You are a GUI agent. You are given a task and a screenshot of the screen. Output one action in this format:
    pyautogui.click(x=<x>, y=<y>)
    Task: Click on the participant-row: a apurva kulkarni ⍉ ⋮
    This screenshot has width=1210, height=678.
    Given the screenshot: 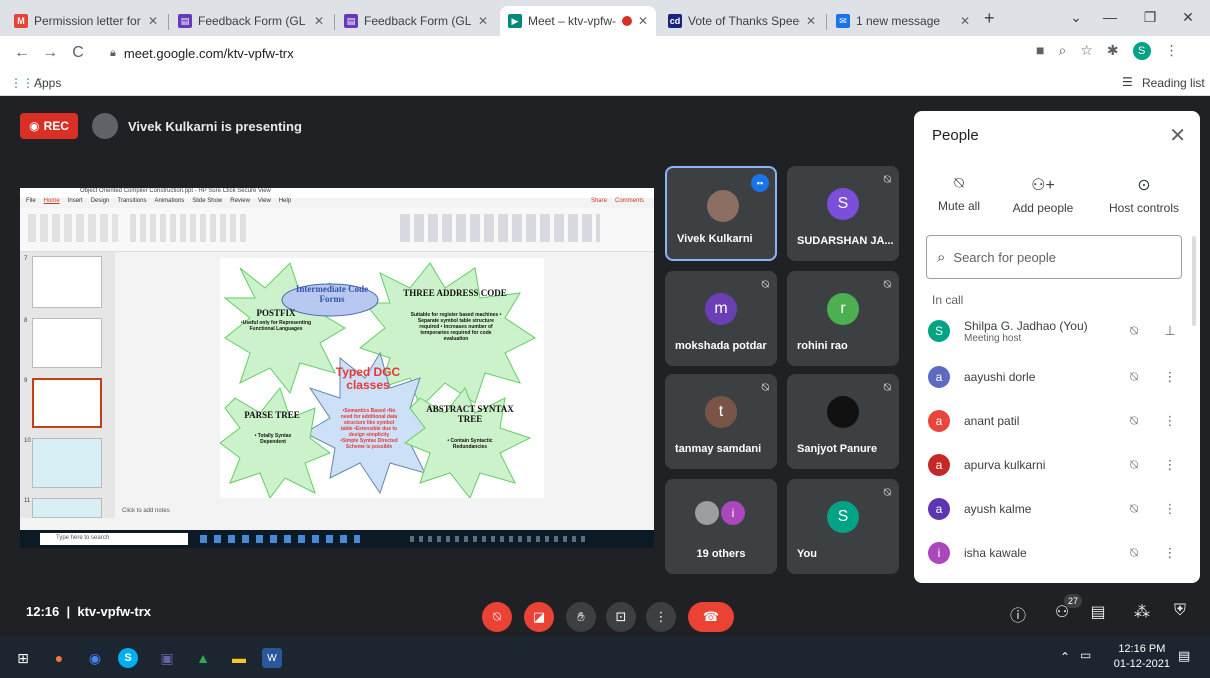 What is the action you would take?
    pyautogui.click(x=1058, y=465)
    